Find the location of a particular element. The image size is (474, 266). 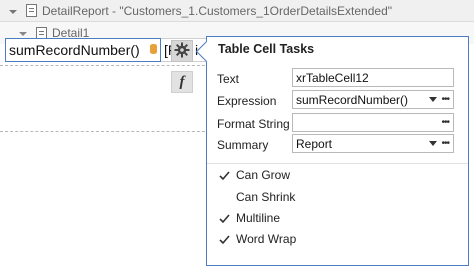

multiline-label: Multiline is located at coordinates (258, 218).